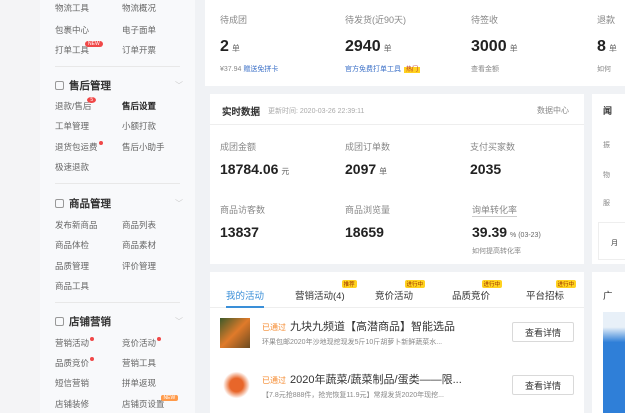 This screenshot has height=413, width=625. I want to click on view-amount-link: 查看金额, so click(485, 69).